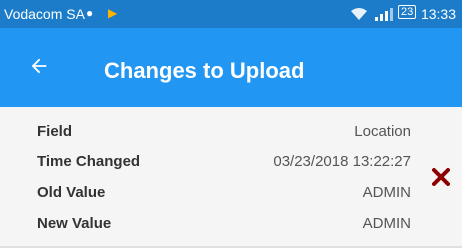 This screenshot has width=462, height=248. What do you see at coordinates (89, 161) in the screenshot?
I see `time-changed-label: Time Changed` at bounding box center [89, 161].